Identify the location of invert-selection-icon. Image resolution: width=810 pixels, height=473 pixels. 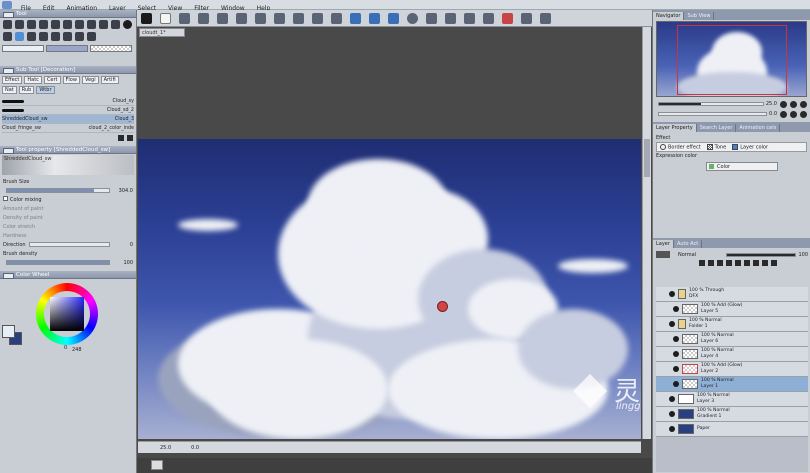
(374, 18).